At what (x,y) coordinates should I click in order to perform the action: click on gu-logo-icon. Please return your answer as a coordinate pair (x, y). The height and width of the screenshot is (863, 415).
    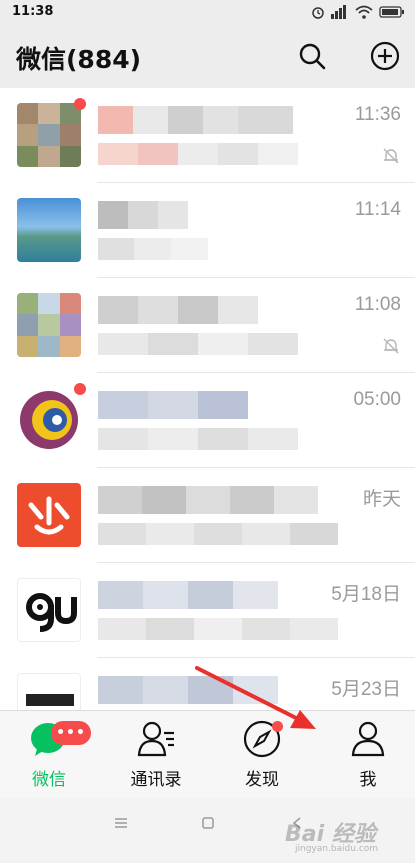
    Looking at the image, I should click on (51, 612).